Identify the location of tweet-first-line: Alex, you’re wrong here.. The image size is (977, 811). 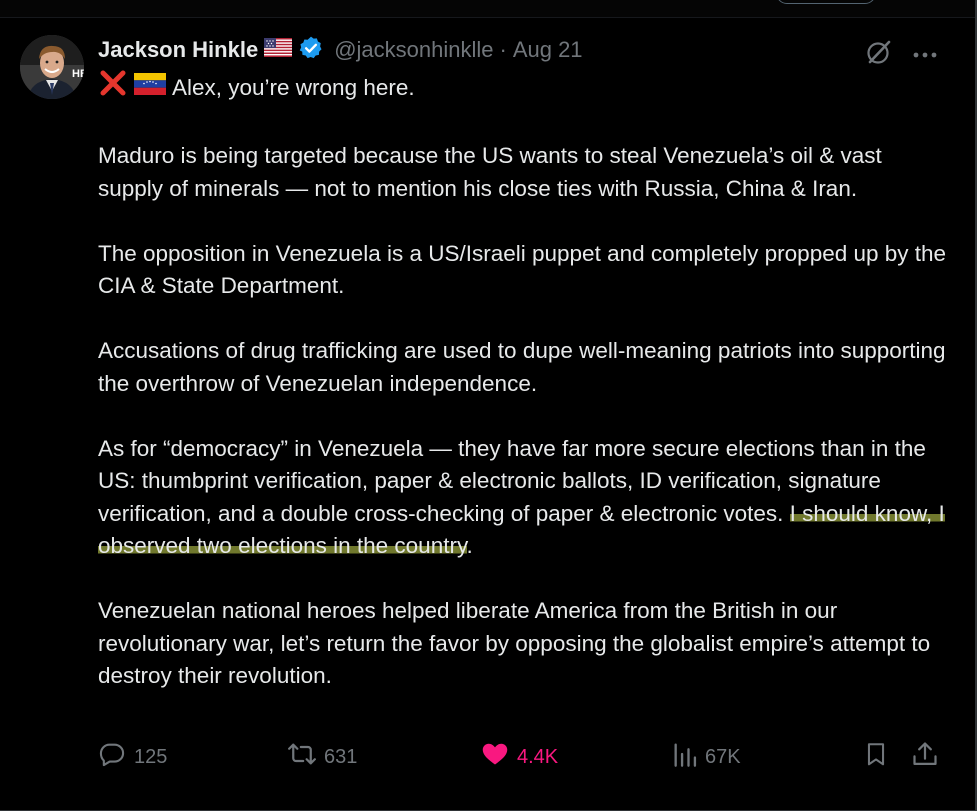
(523, 88).